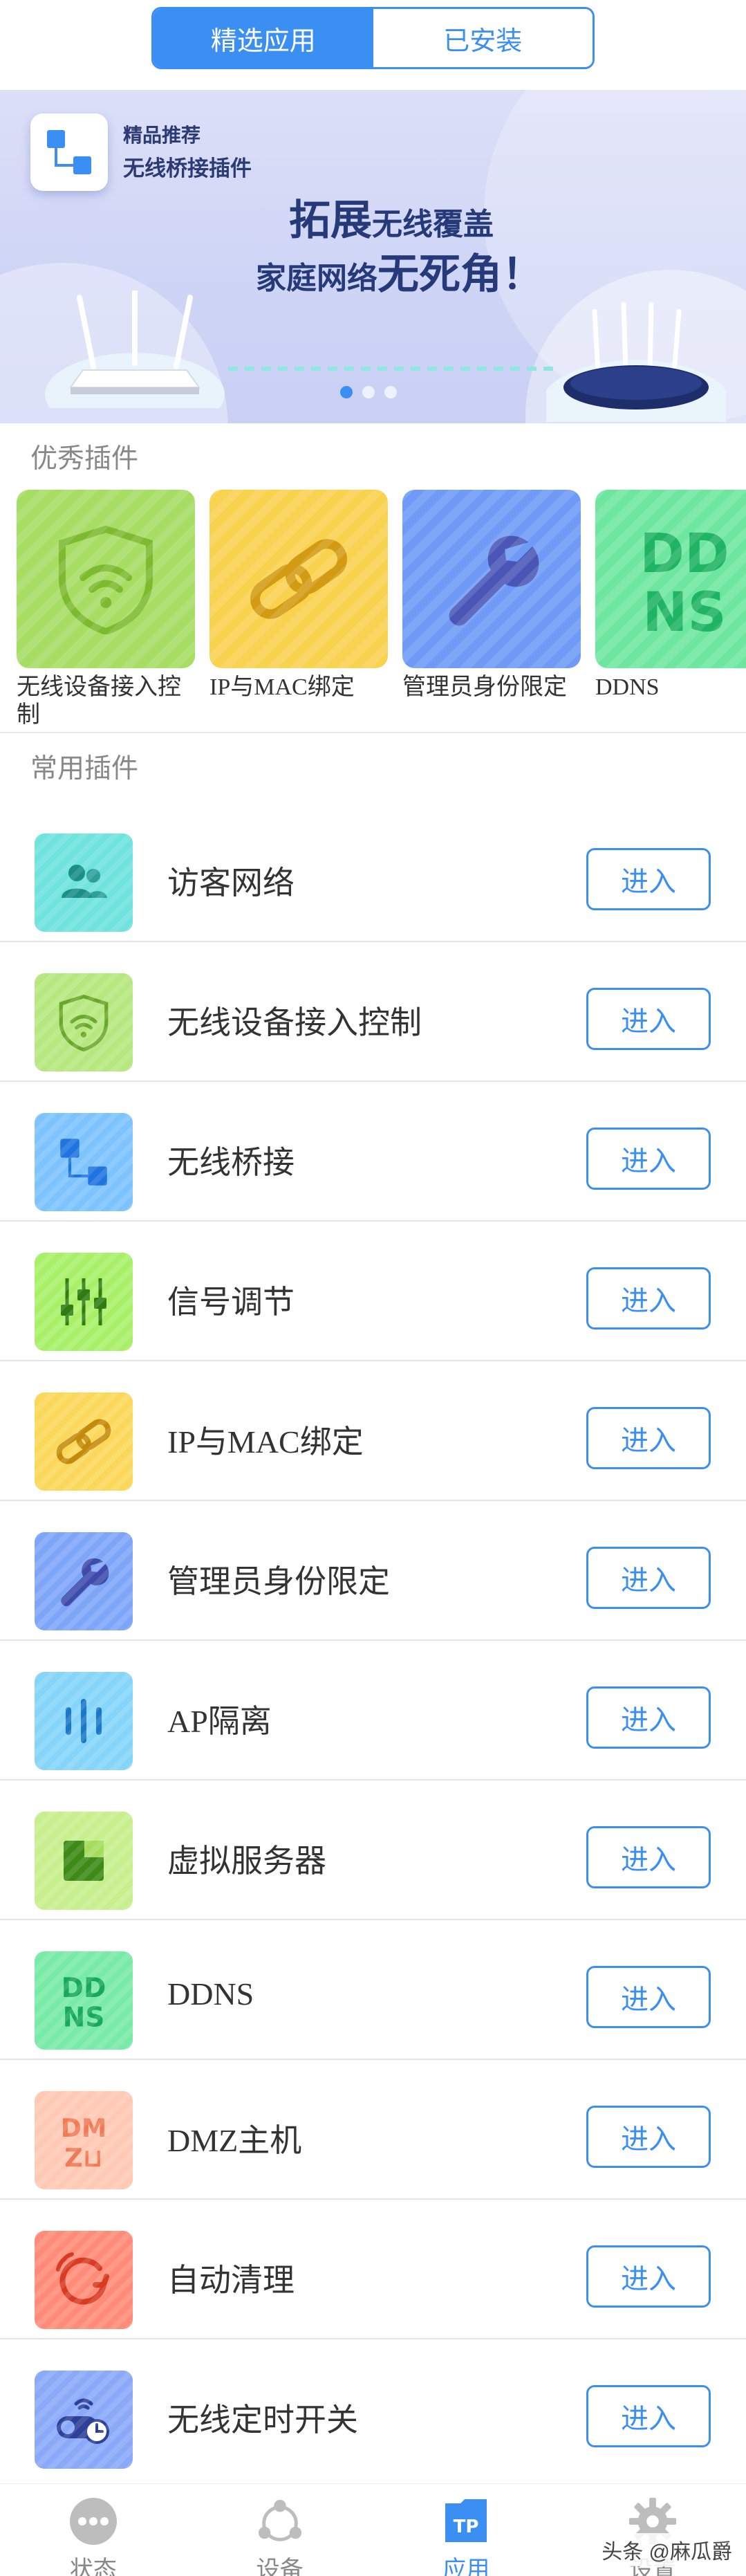  What do you see at coordinates (392, 220) in the screenshot?
I see `banner-headline-1: 拓展无线覆盖` at bounding box center [392, 220].